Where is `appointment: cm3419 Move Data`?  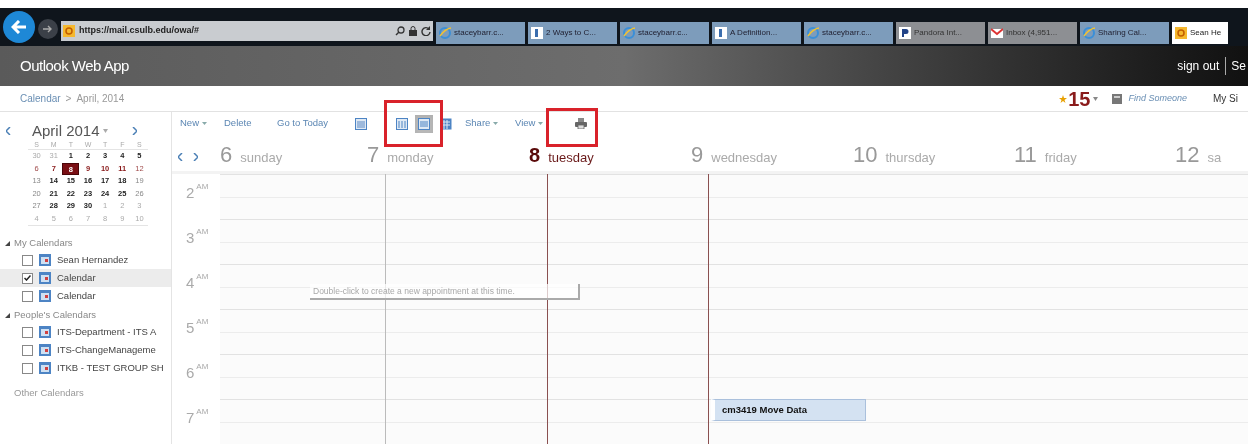
appointment: cm3419 Move Data is located at coordinates (788, 410).